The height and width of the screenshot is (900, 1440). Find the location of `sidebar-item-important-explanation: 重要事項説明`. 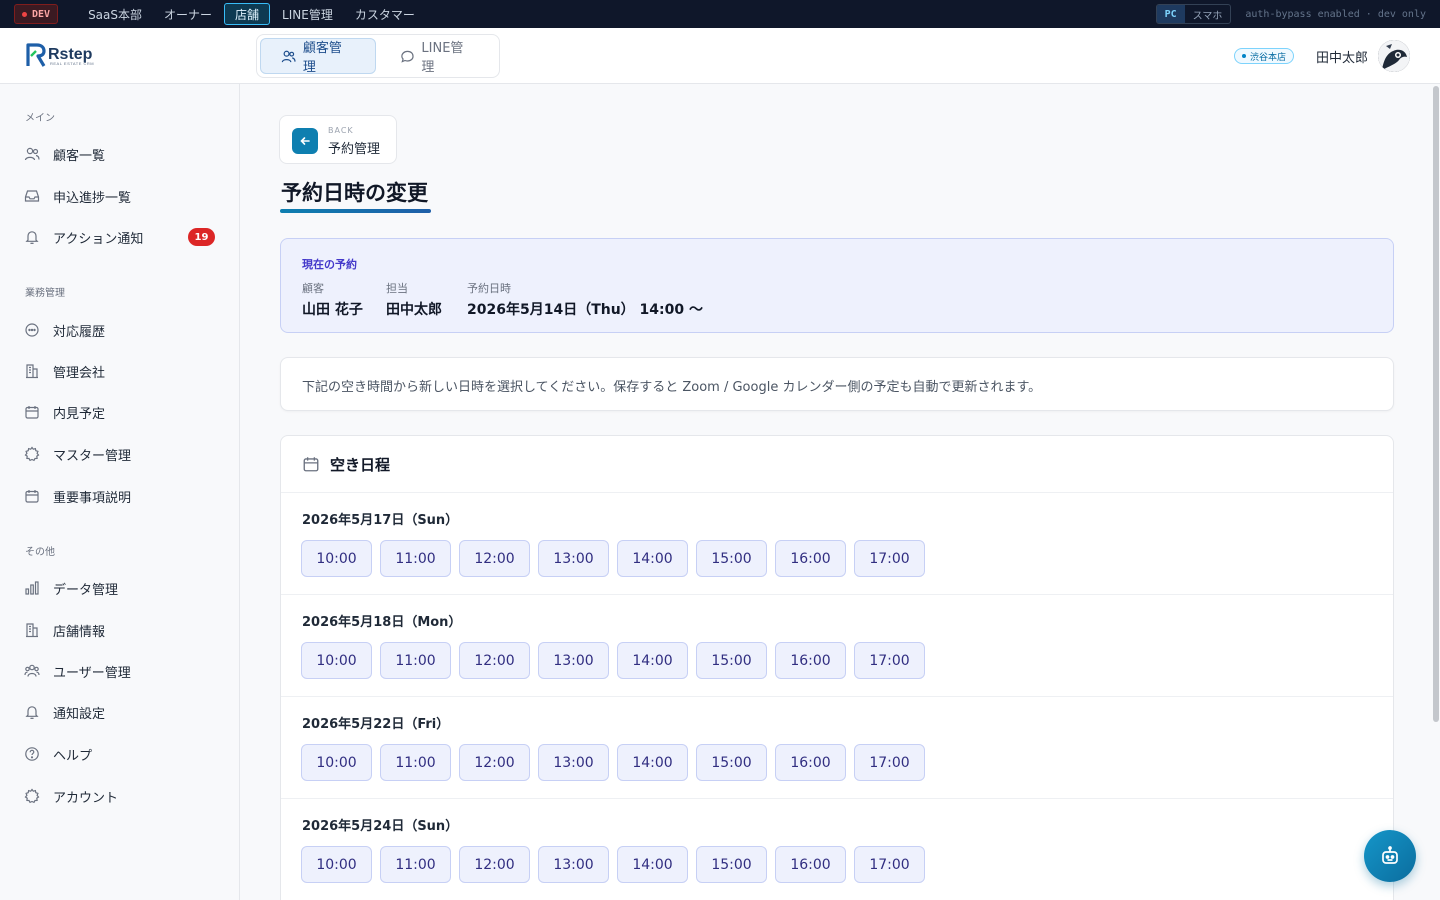

sidebar-item-important-explanation: 重要事項説明 is located at coordinates (122, 496).